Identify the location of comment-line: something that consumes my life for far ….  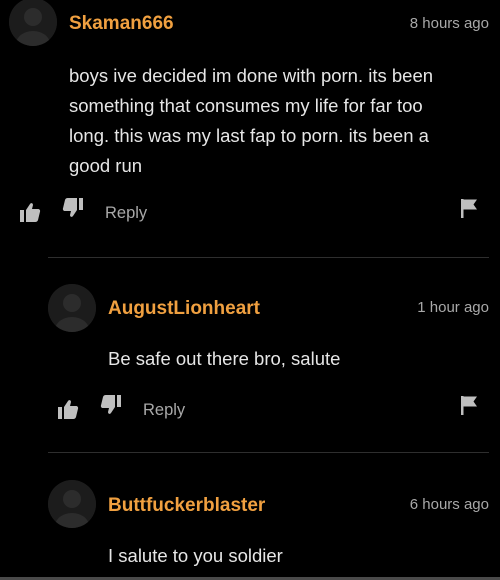
(246, 105).